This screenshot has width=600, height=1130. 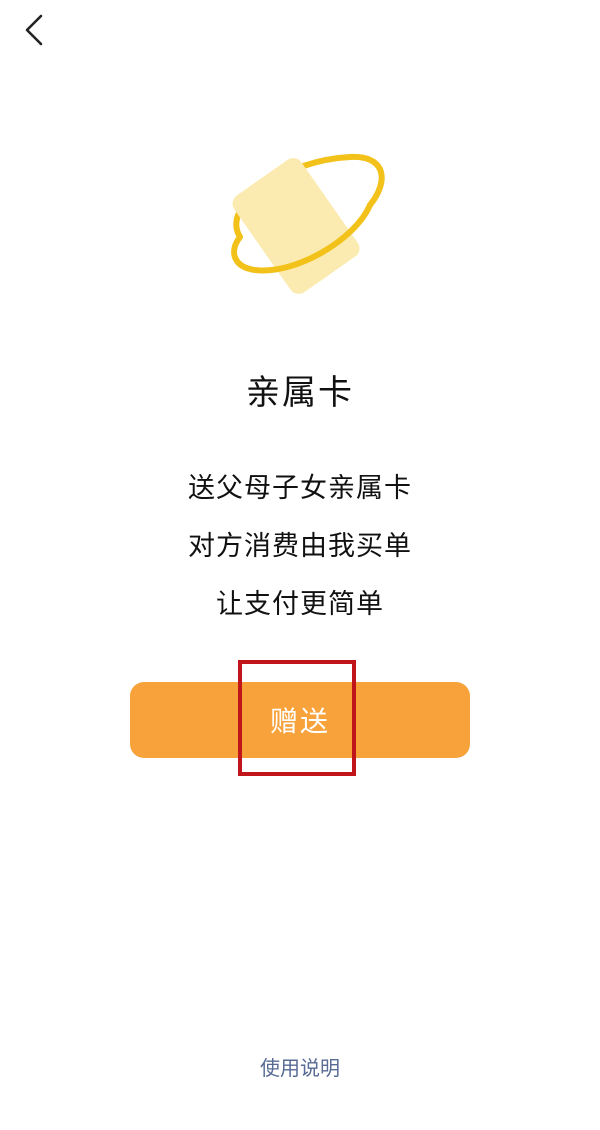 What do you see at coordinates (300, 604) in the screenshot?
I see `description-line-3: 让支付更简单` at bounding box center [300, 604].